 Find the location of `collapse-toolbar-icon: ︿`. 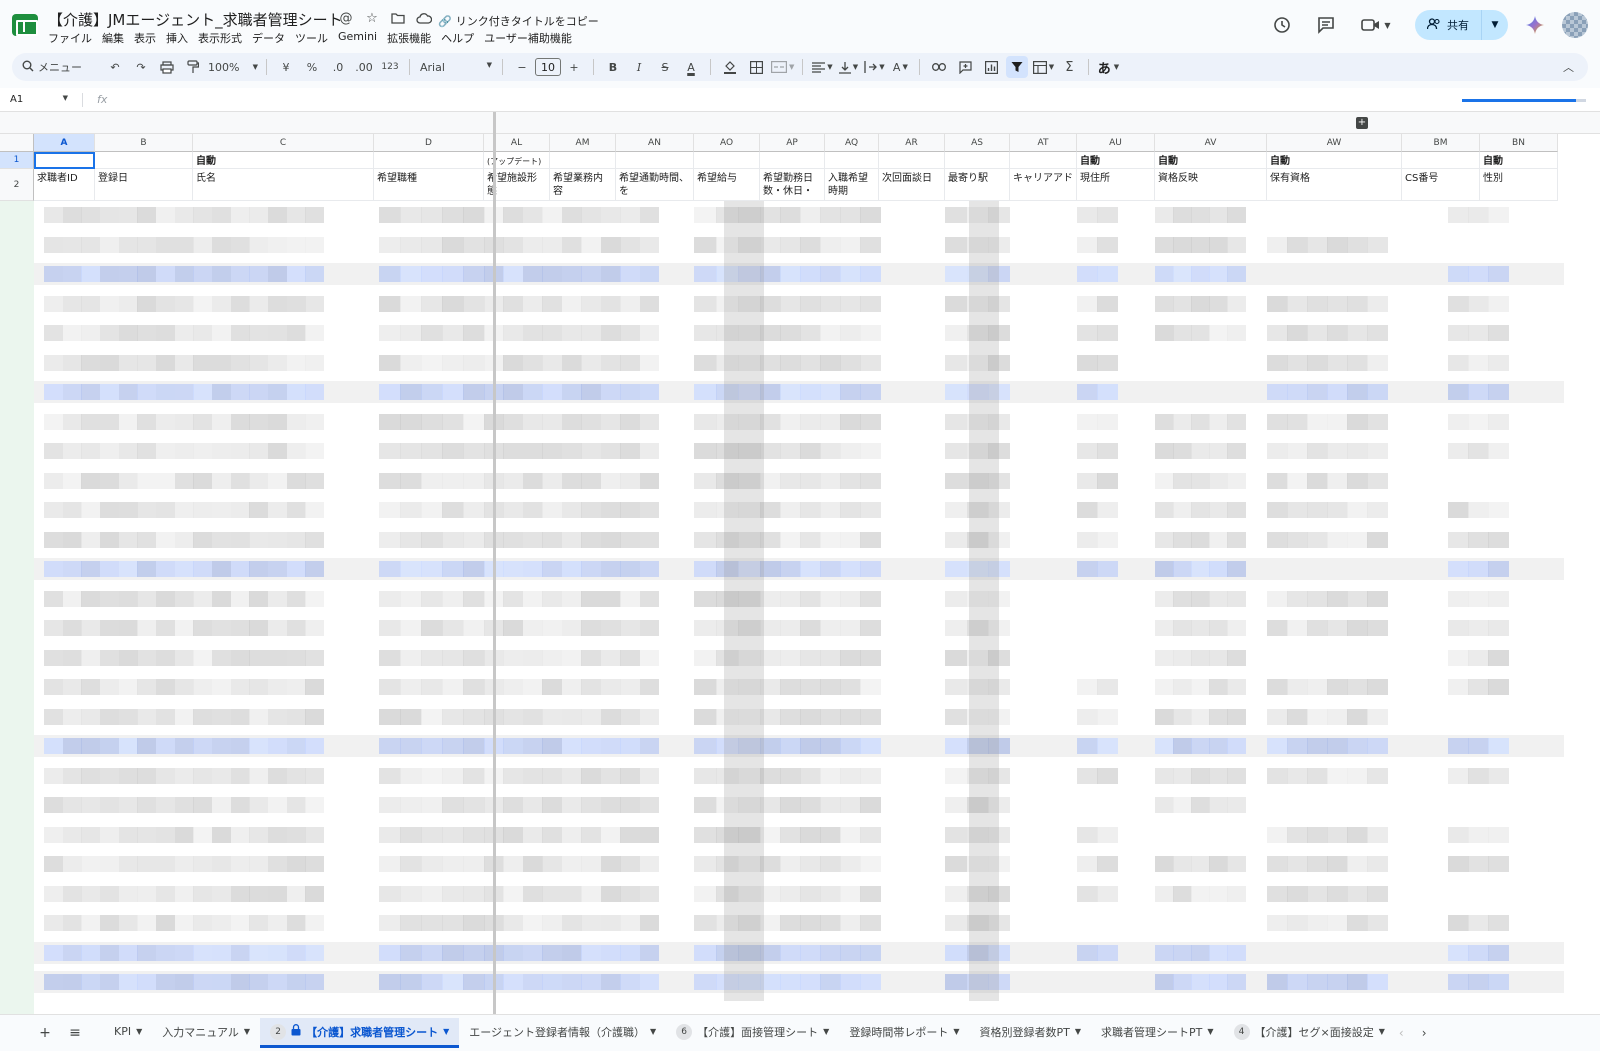

collapse-toolbar-icon: ︿ is located at coordinates (1568, 67).